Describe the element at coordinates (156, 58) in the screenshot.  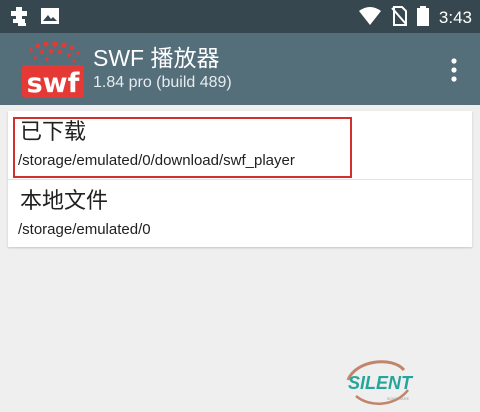
I see `app-title: SWF 播放器` at that location.